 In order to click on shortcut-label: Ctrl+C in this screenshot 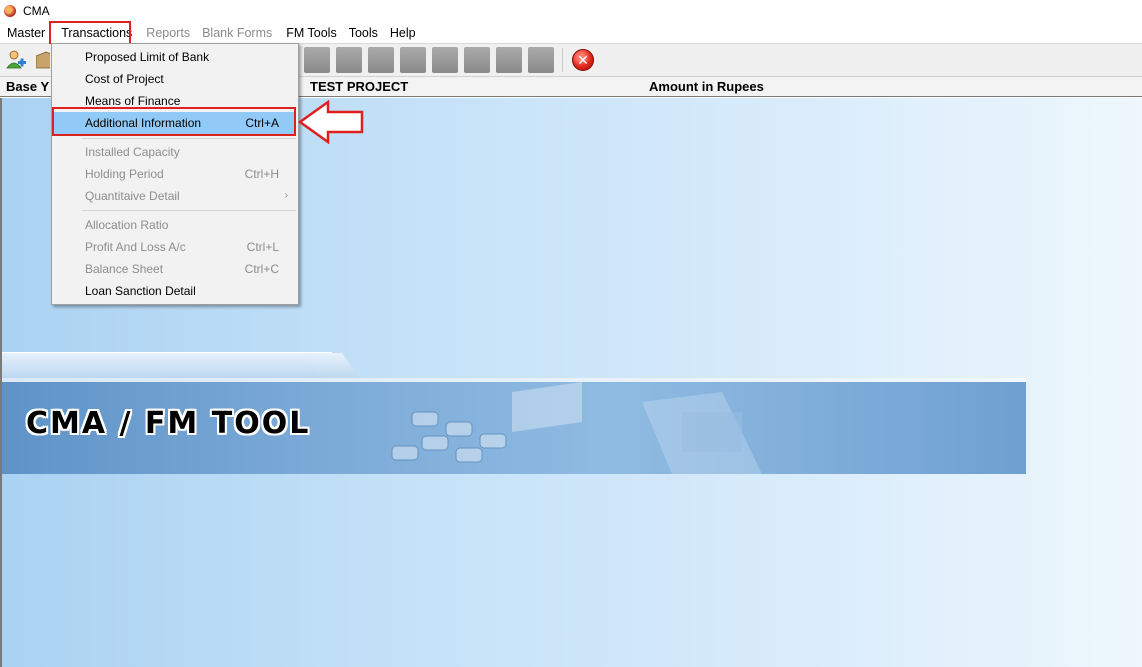, I will do `click(261, 269)`.